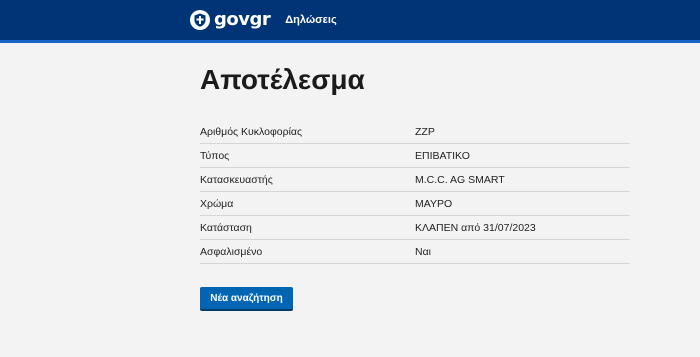  What do you see at coordinates (282, 79) in the screenshot?
I see `page-title: Αποτέλεσμα` at bounding box center [282, 79].